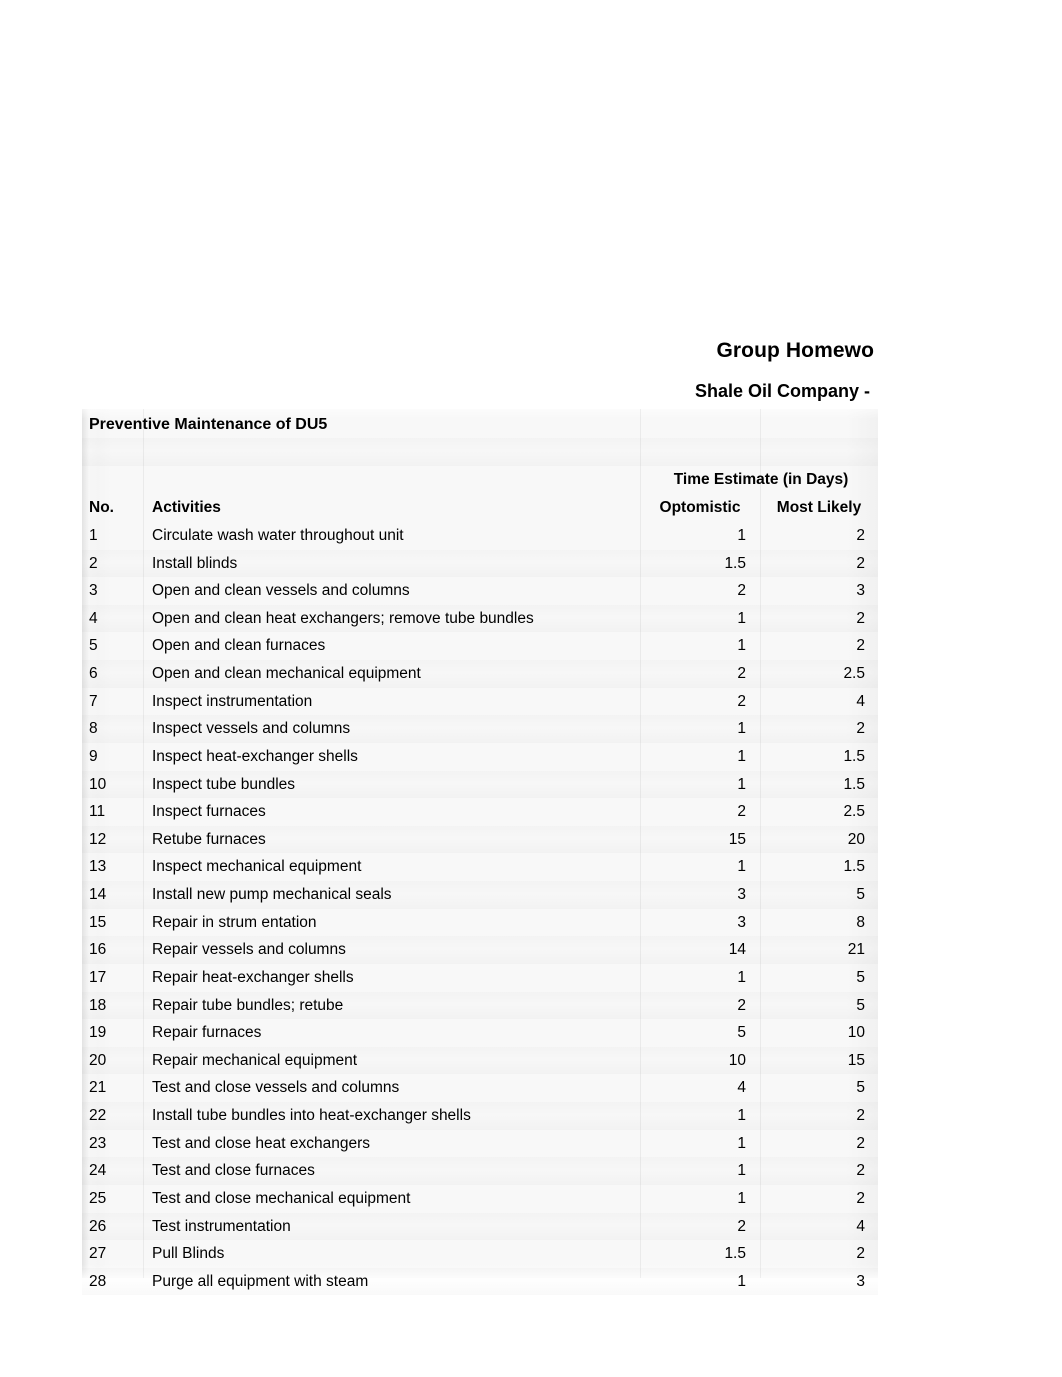  What do you see at coordinates (782, 391) in the screenshot?
I see `page-subtitle: Shale Oil Company -` at bounding box center [782, 391].